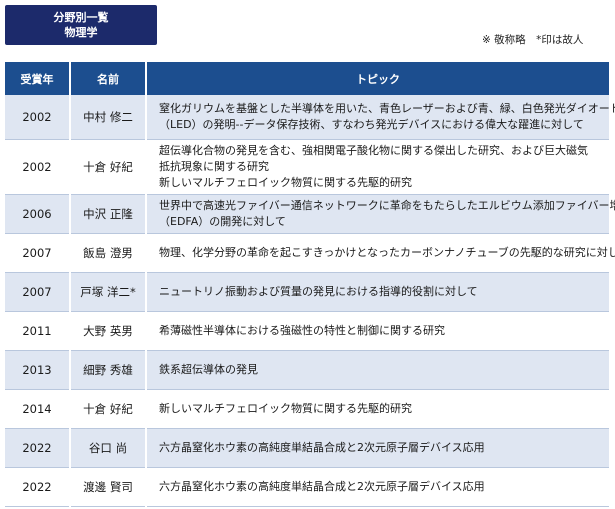 The width and height of the screenshot is (615, 509). What do you see at coordinates (38, 78) in the screenshot?
I see `column-header-year: 受賞年` at bounding box center [38, 78].